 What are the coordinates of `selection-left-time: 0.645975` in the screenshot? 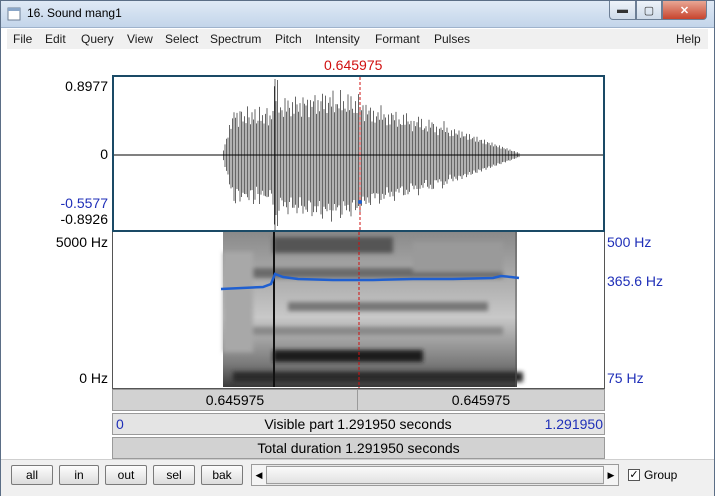 It's located at (235, 400).